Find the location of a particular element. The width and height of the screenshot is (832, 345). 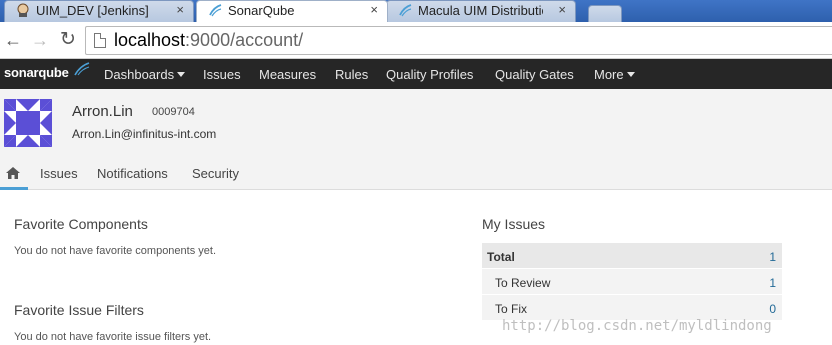

my-issues-row-total: Total 1 is located at coordinates (632, 256).